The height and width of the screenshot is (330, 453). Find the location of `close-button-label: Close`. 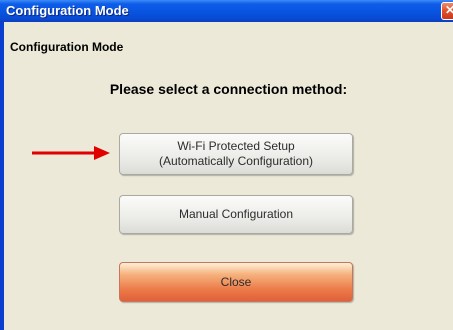

close-button-label: Close is located at coordinates (236, 281).